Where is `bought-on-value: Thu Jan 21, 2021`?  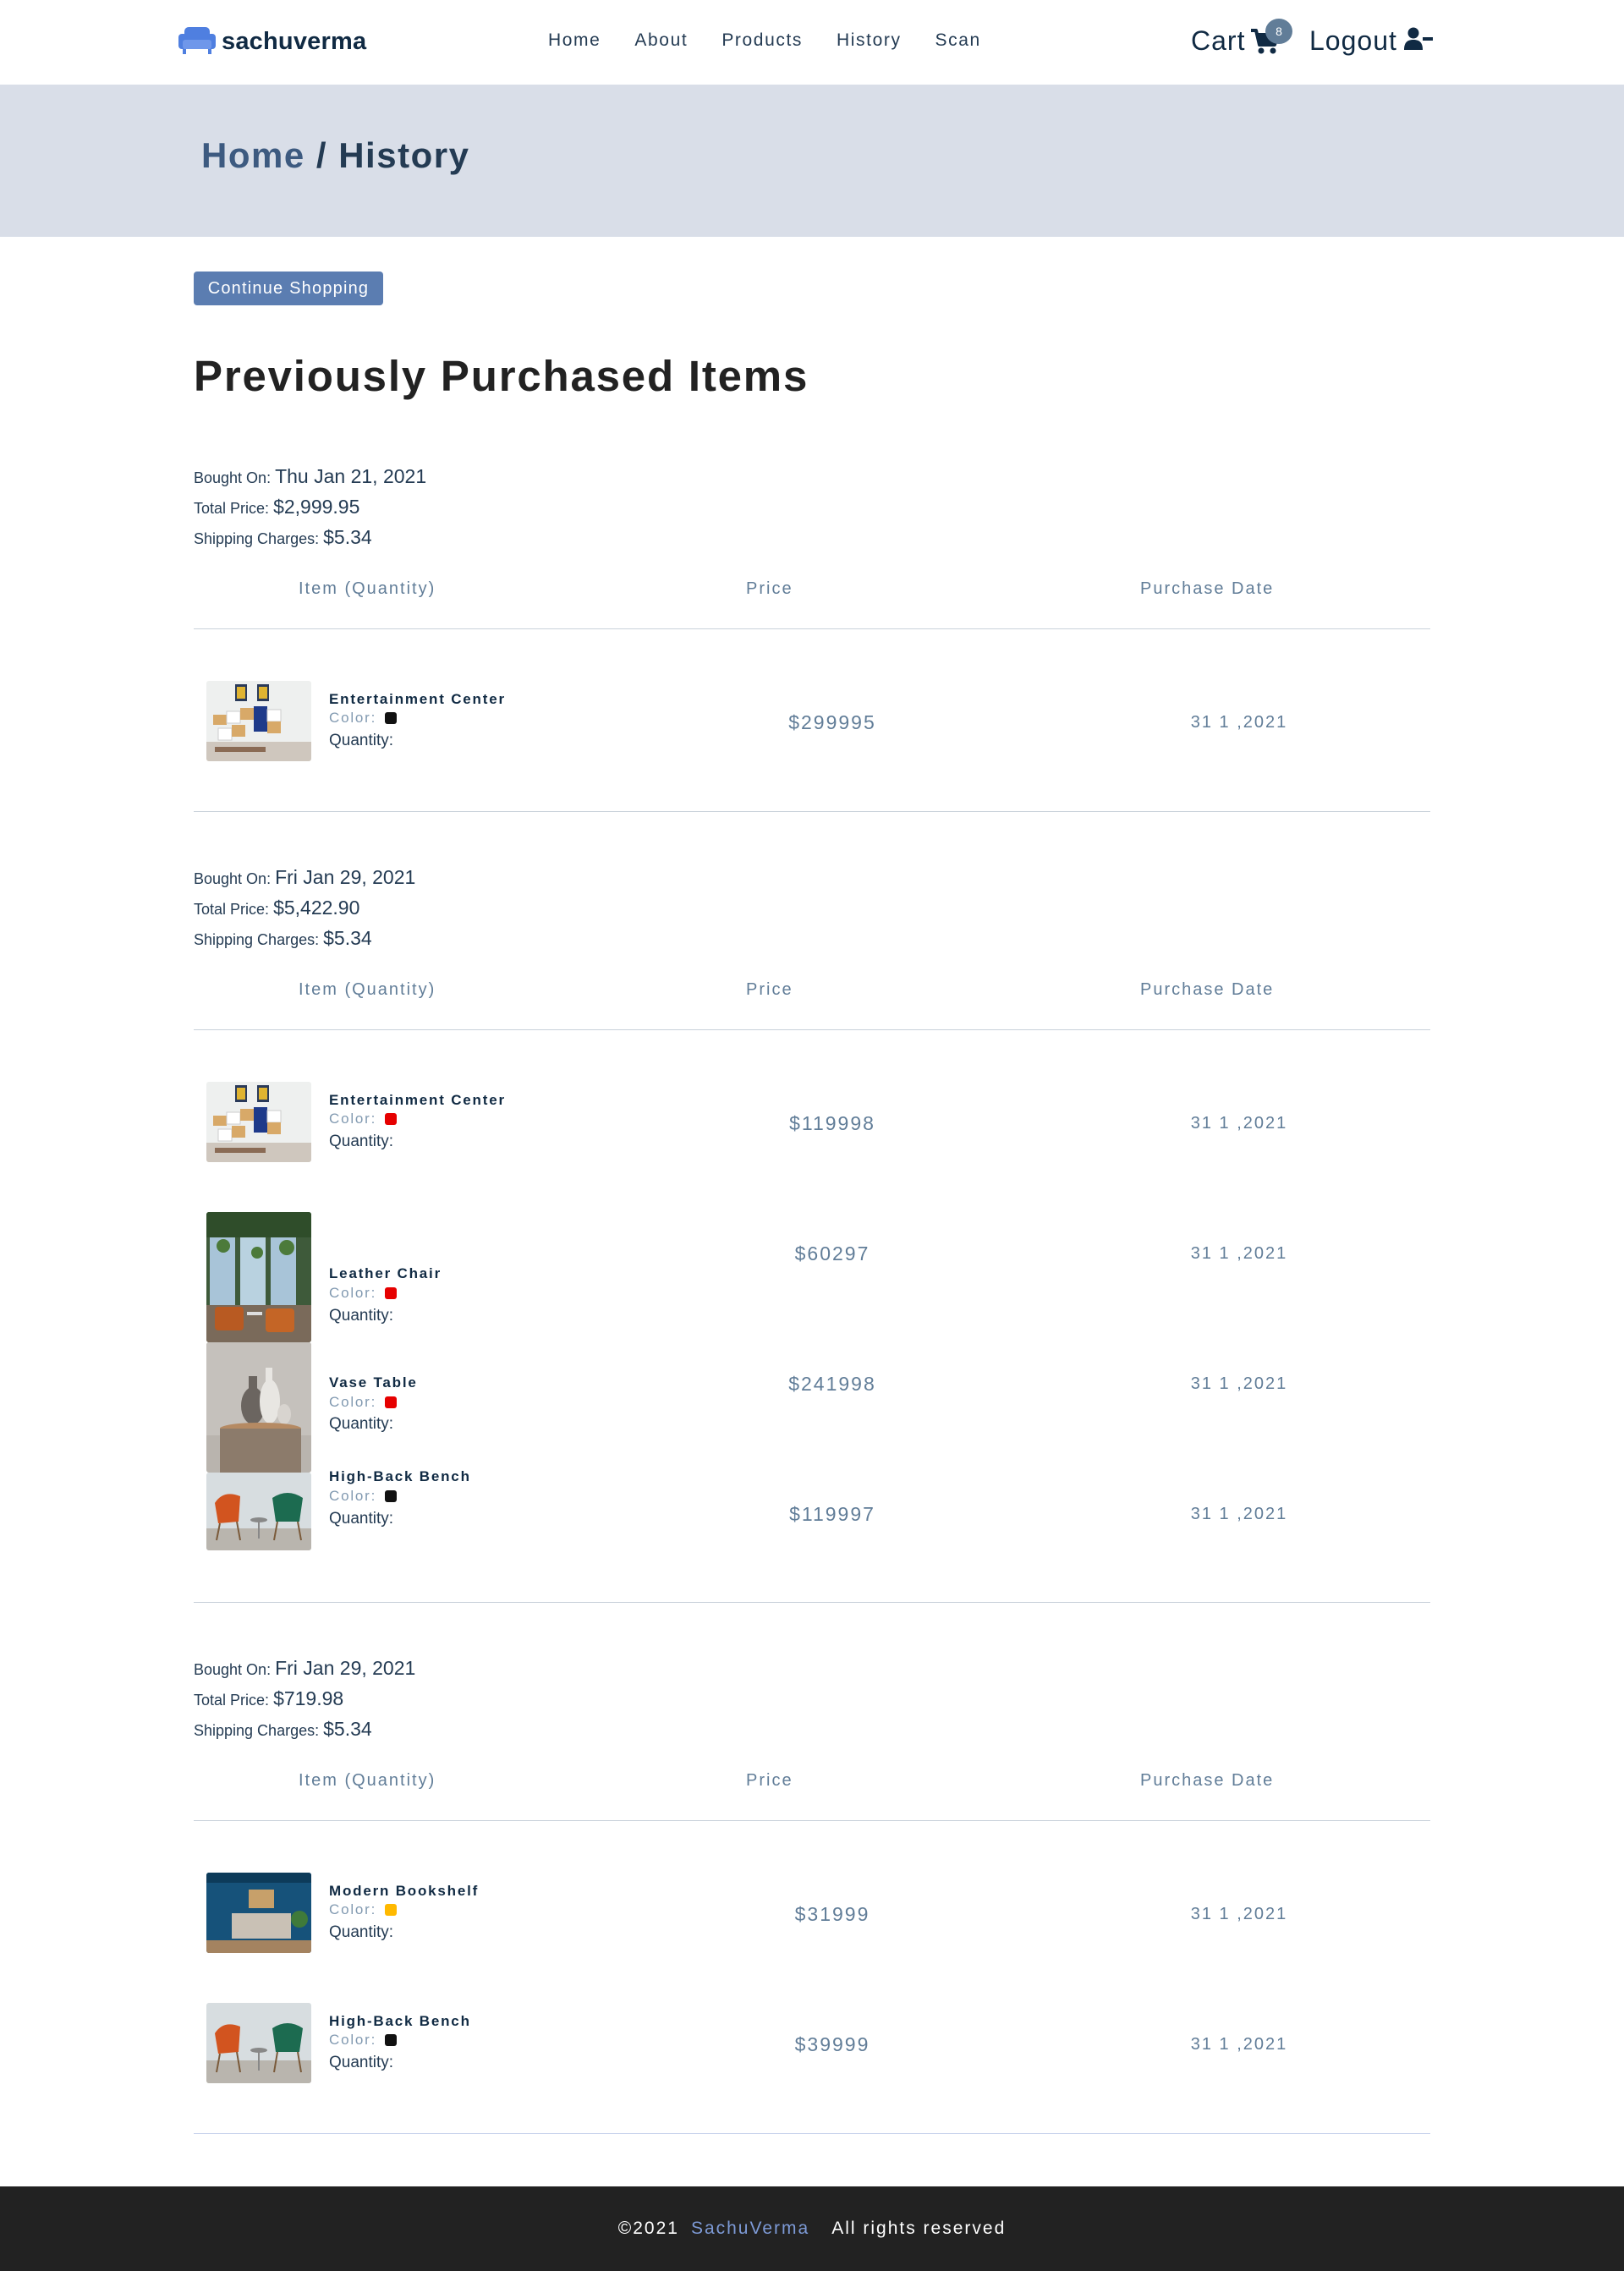
bought-on-value: Thu Jan 21, 2021 is located at coordinates (351, 476).